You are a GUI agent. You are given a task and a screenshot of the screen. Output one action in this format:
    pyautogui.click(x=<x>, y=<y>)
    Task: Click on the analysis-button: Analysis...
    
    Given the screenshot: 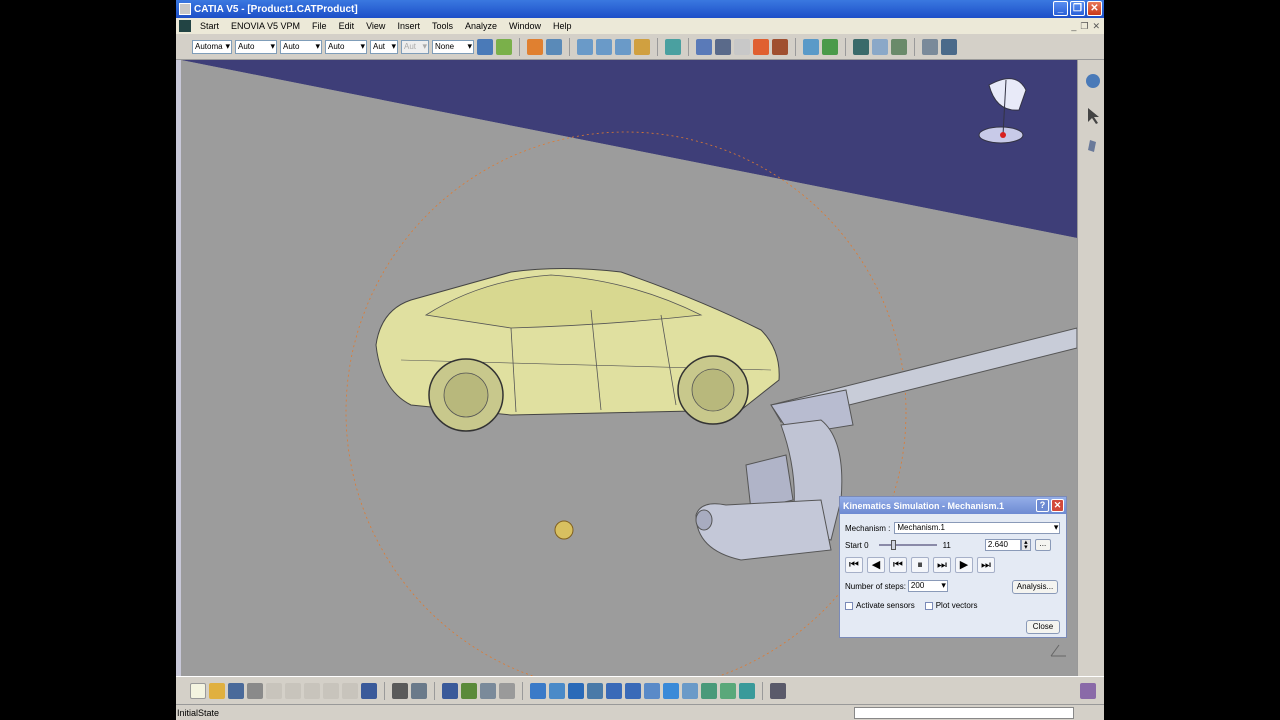 What is the action you would take?
    pyautogui.click(x=1035, y=587)
    